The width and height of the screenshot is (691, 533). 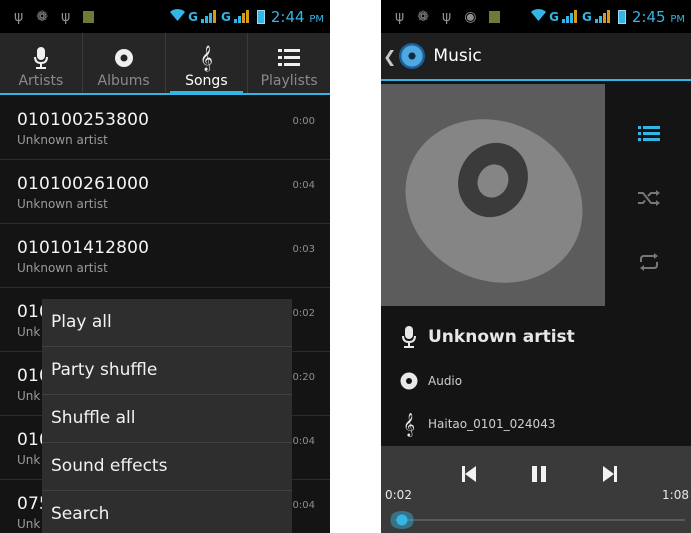 I want to click on tab-label: Artists, so click(x=41, y=81).